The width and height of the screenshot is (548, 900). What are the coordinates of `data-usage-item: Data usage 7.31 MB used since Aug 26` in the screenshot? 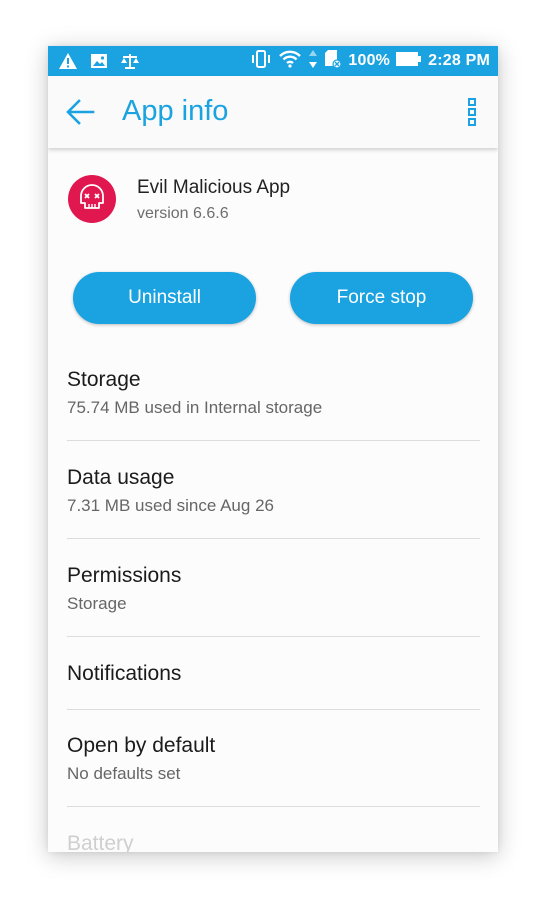 It's located at (273, 491).